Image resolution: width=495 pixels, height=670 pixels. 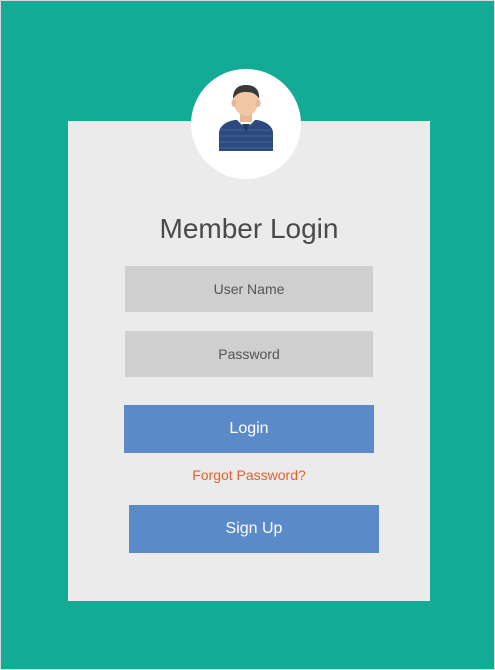 I want to click on user-avatar-icon, so click(x=246, y=118).